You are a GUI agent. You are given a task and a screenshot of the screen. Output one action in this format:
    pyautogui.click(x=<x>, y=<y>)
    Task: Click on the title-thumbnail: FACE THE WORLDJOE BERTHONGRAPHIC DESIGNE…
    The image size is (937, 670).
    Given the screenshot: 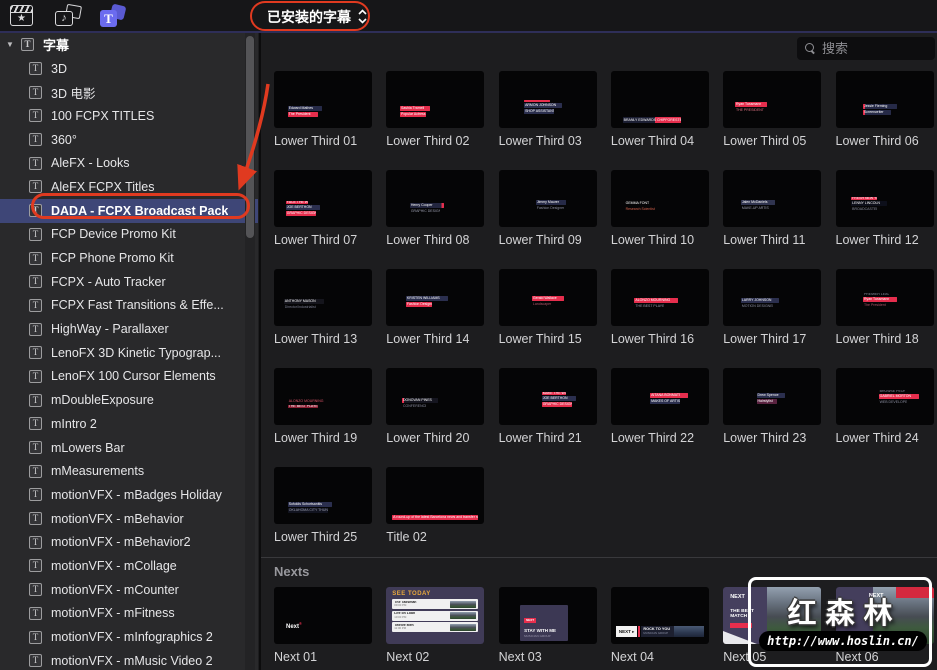 What is the action you would take?
    pyautogui.click(x=323, y=198)
    